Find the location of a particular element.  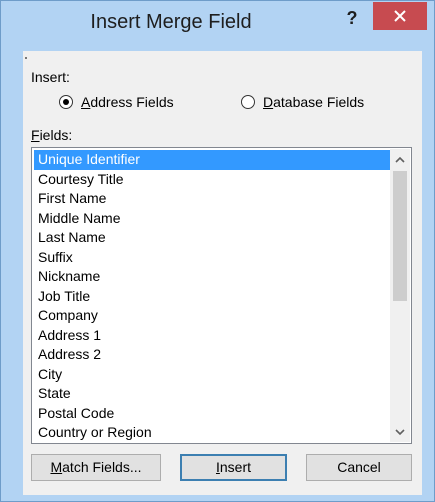

close-button is located at coordinates (400, 16).